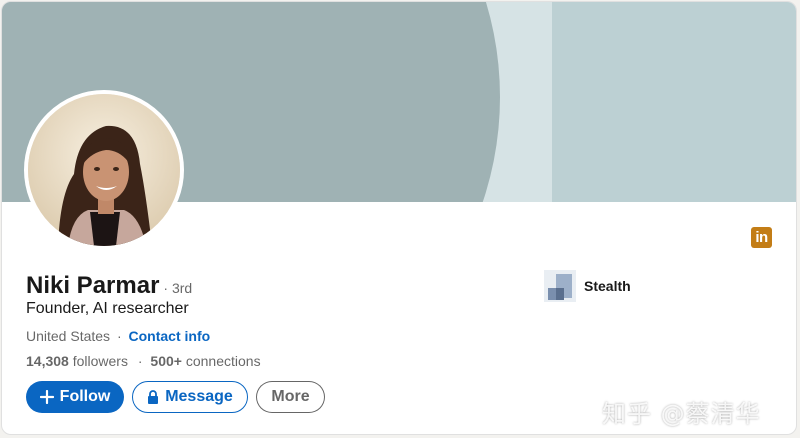 This screenshot has width=800, height=438. What do you see at coordinates (47, 361) in the screenshot?
I see `followers-count: 14,308` at bounding box center [47, 361].